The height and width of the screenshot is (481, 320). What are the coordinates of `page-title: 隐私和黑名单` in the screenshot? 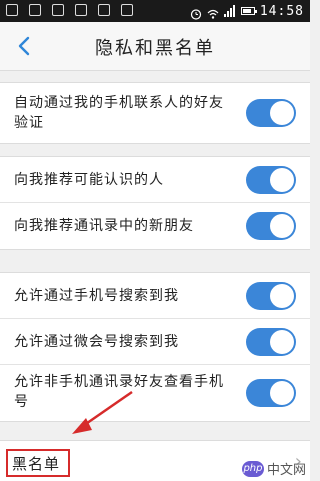 It's located at (155, 48).